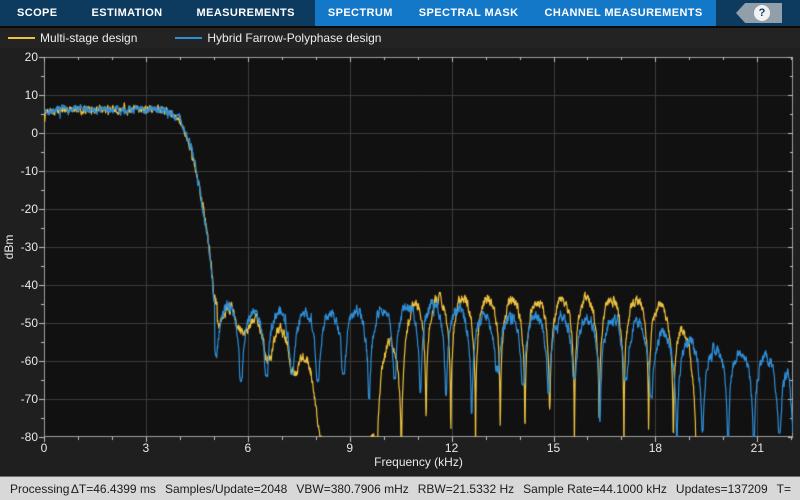 The width and height of the screenshot is (800, 500). I want to click on status-time: T=, so click(783, 488).